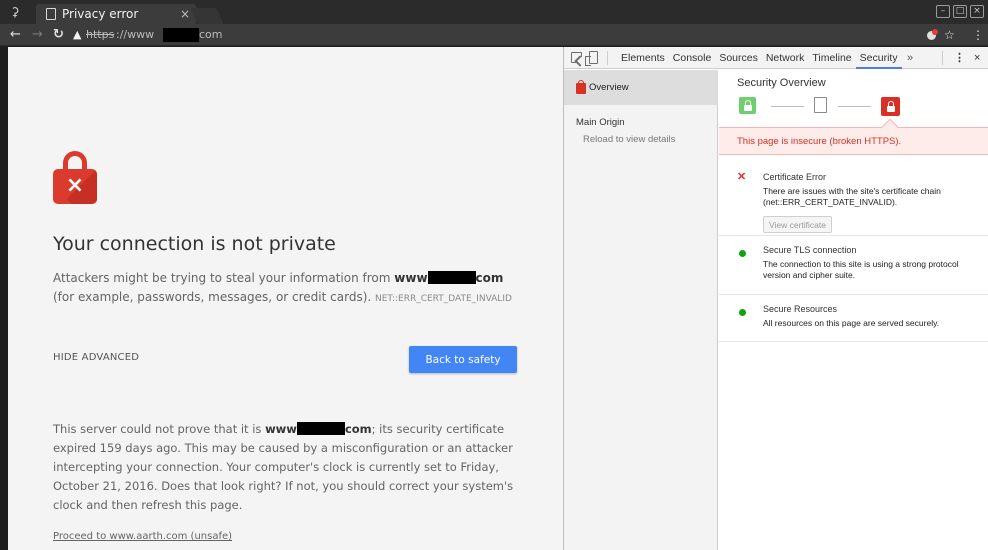 The width and height of the screenshot is (988, 550). I want to click on browser-toolbar: ← → ↻ ▲ https ://www com ☆ ⋮, so click(494, 35).